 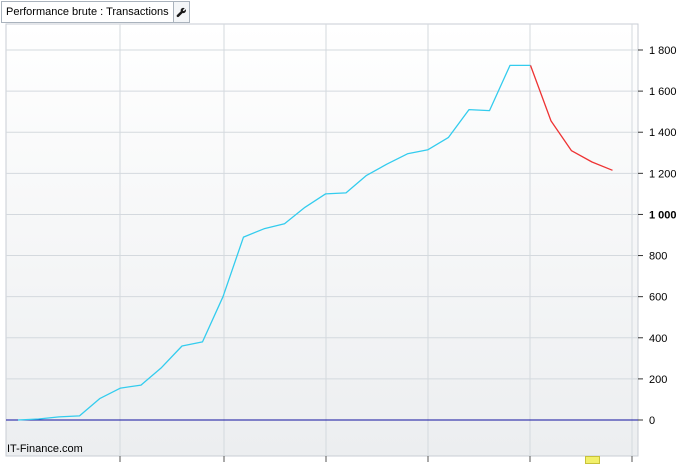 What do you see at coordinates (592, 460) in the screenshot?
I see `period-marker` at bounding box center [592, 460].